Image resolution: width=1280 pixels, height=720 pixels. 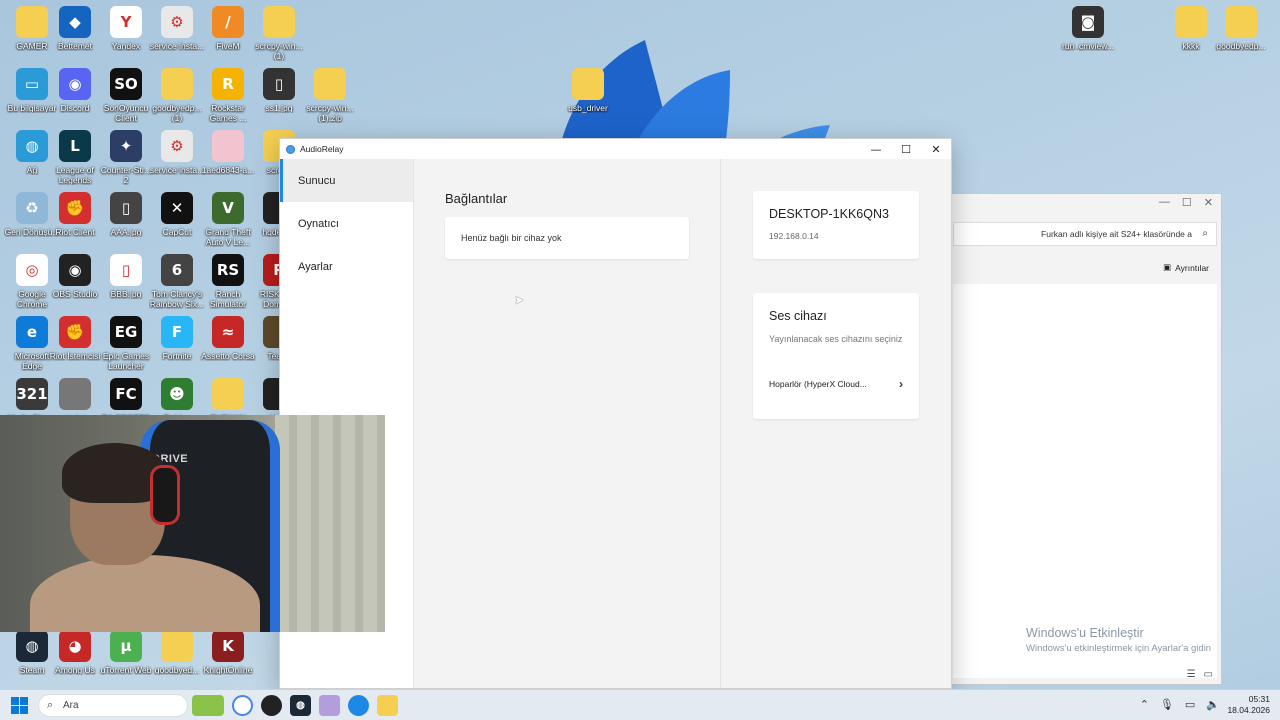 I want to click on desktop-icon: / FiveM, so click(x=228, y=28).